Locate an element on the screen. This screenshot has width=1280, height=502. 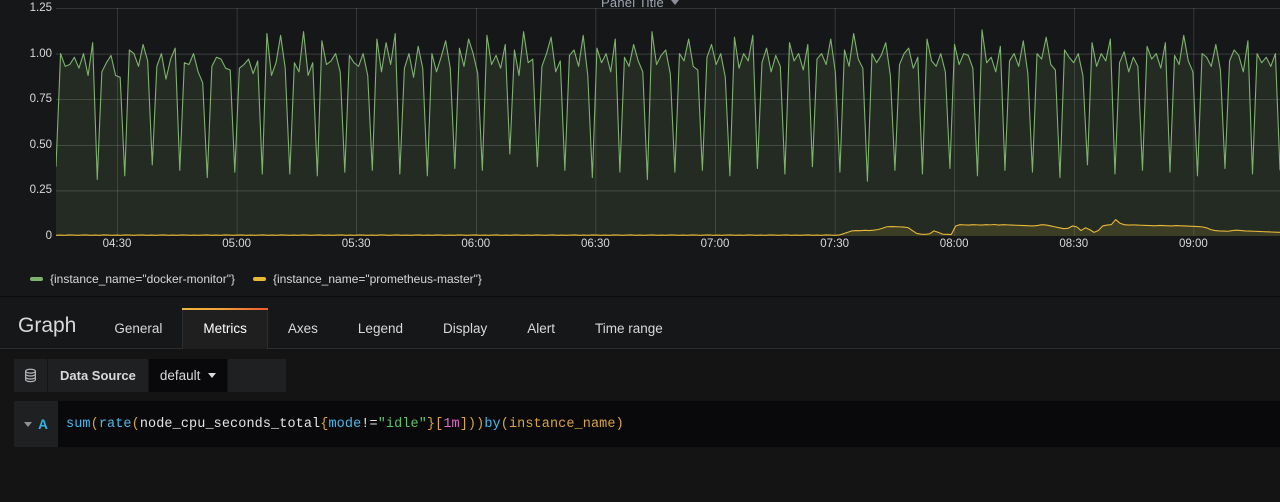
database-icon is located at coordinates (31, 375).